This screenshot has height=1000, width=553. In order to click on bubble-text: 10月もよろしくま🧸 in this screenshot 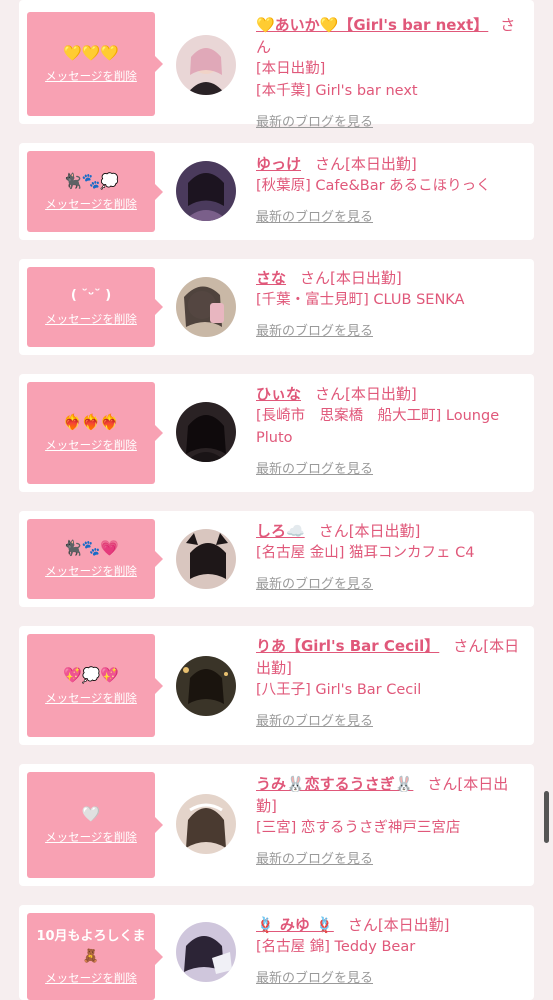, I will do `click(91, 946)`.